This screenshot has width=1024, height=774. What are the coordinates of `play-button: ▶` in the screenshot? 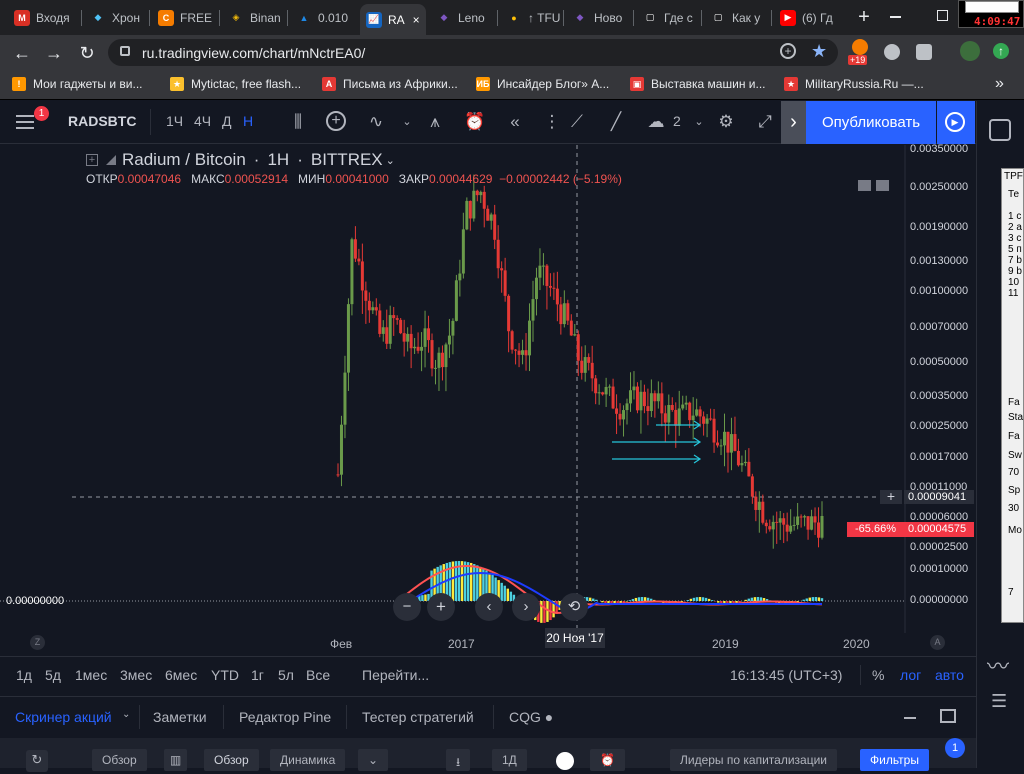 It's located at (956, 122).